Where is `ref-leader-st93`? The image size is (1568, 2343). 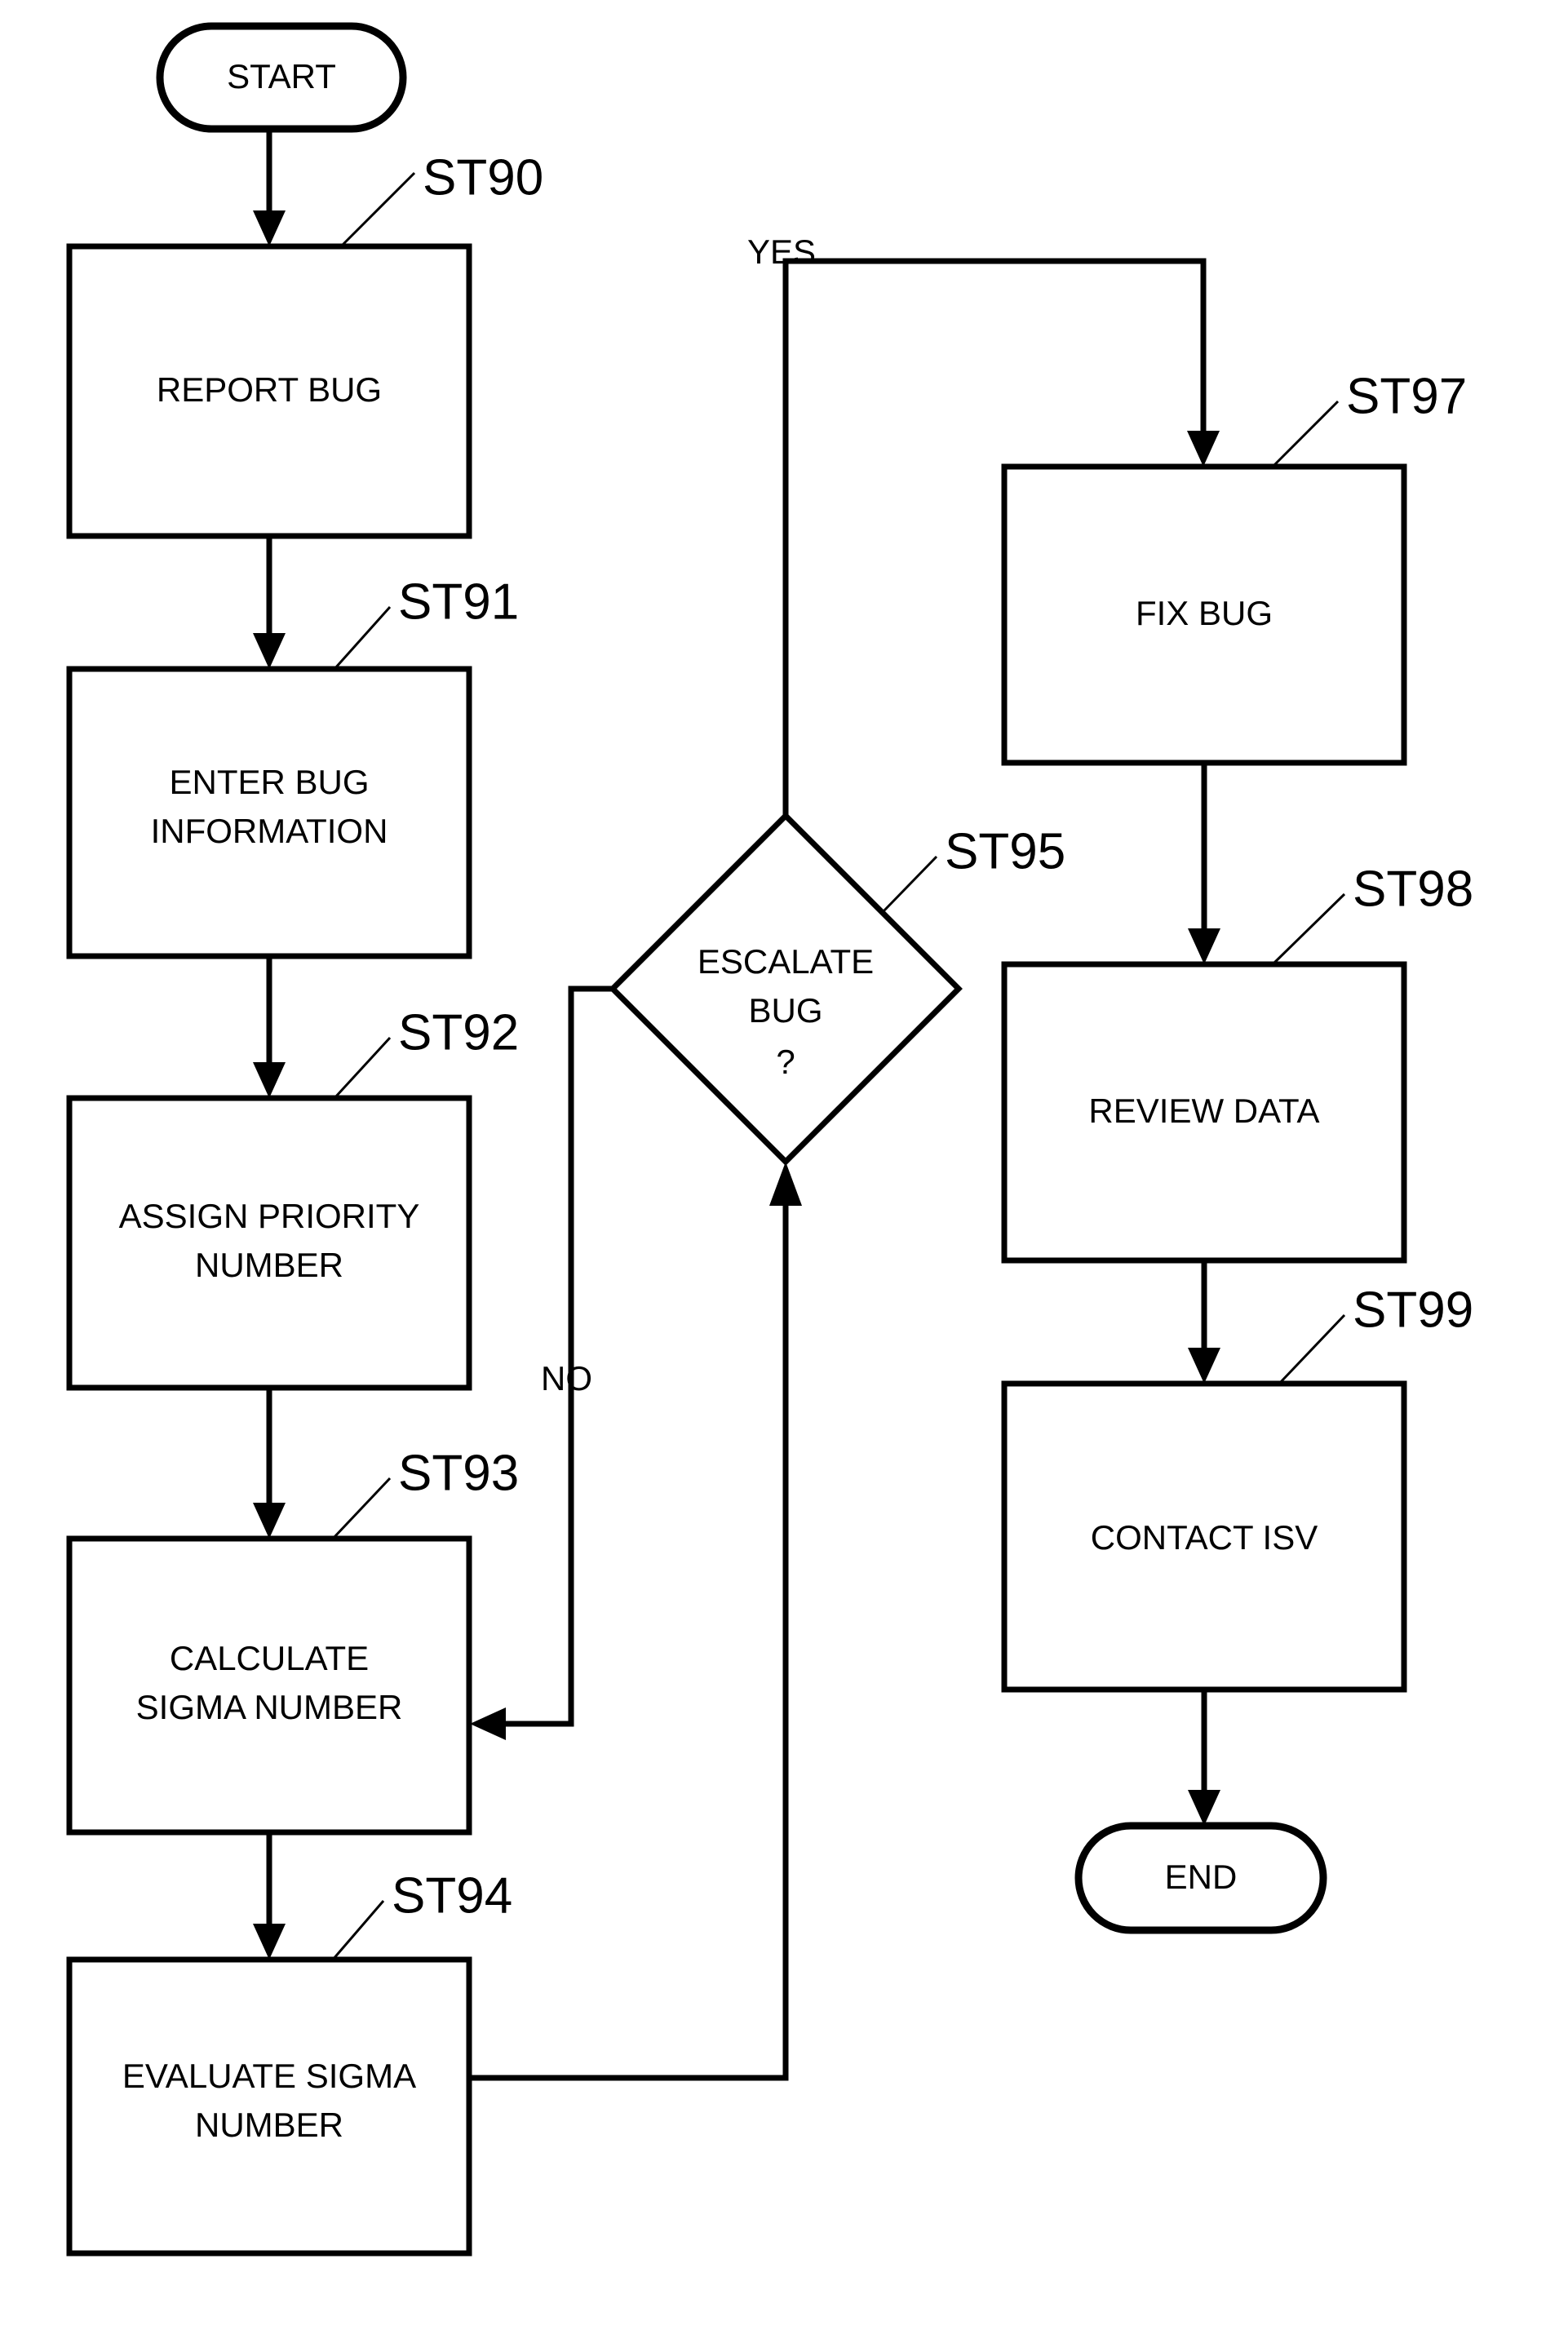
ref-leader-st93 is located at coordinates (361, 1508).